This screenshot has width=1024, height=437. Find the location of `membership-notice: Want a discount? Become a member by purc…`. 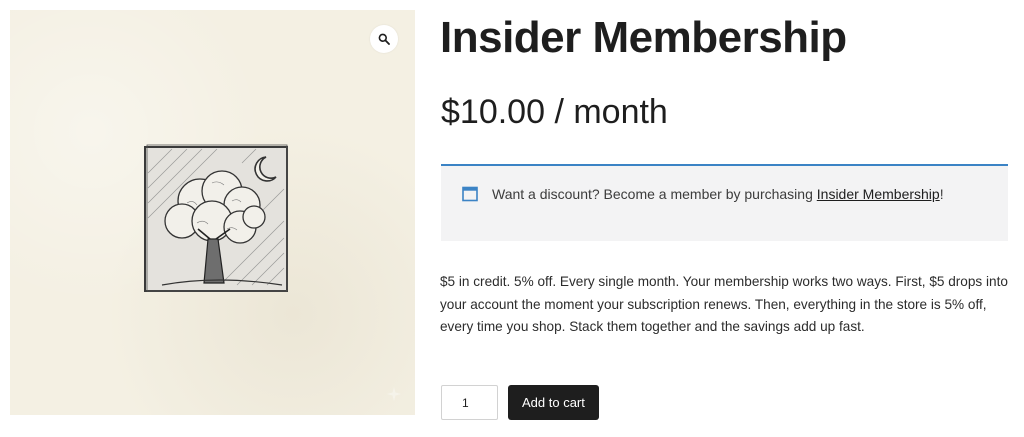

membership-notice: Want a discount? Become a member by purc… is located at coordinates (724, 202).